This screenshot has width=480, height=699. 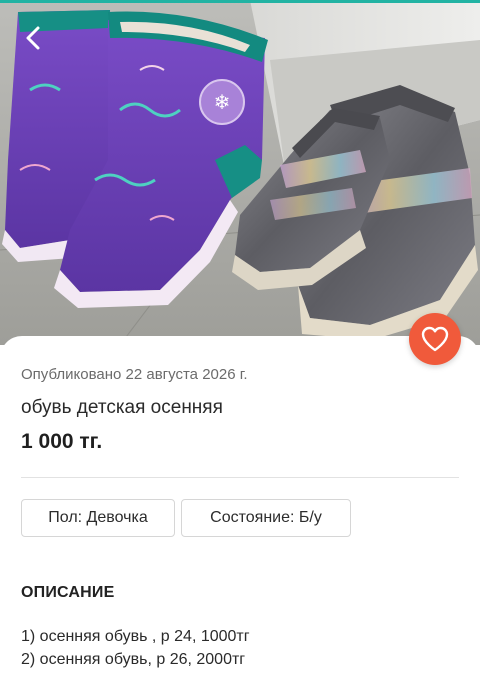 I want to click on attribute-chip-condition: Состояние: Б/у, so click(x=266, y=518).